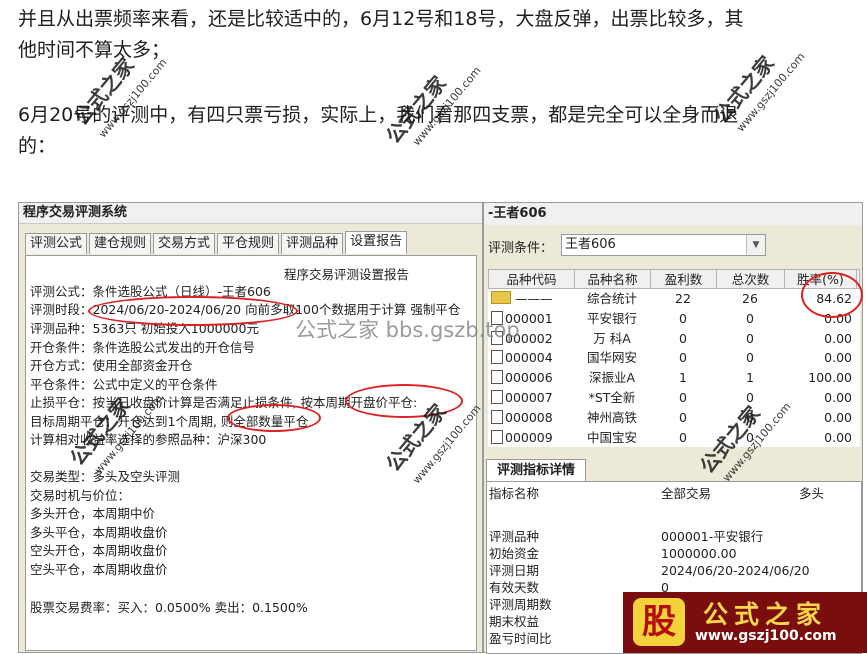 Image resolution: width=867 pixels, height=654 pixels. Describe the element at coordinates (99, 569) in the screenshot. I see `report-line: 空头平仓，本周期收盘价` at that location.